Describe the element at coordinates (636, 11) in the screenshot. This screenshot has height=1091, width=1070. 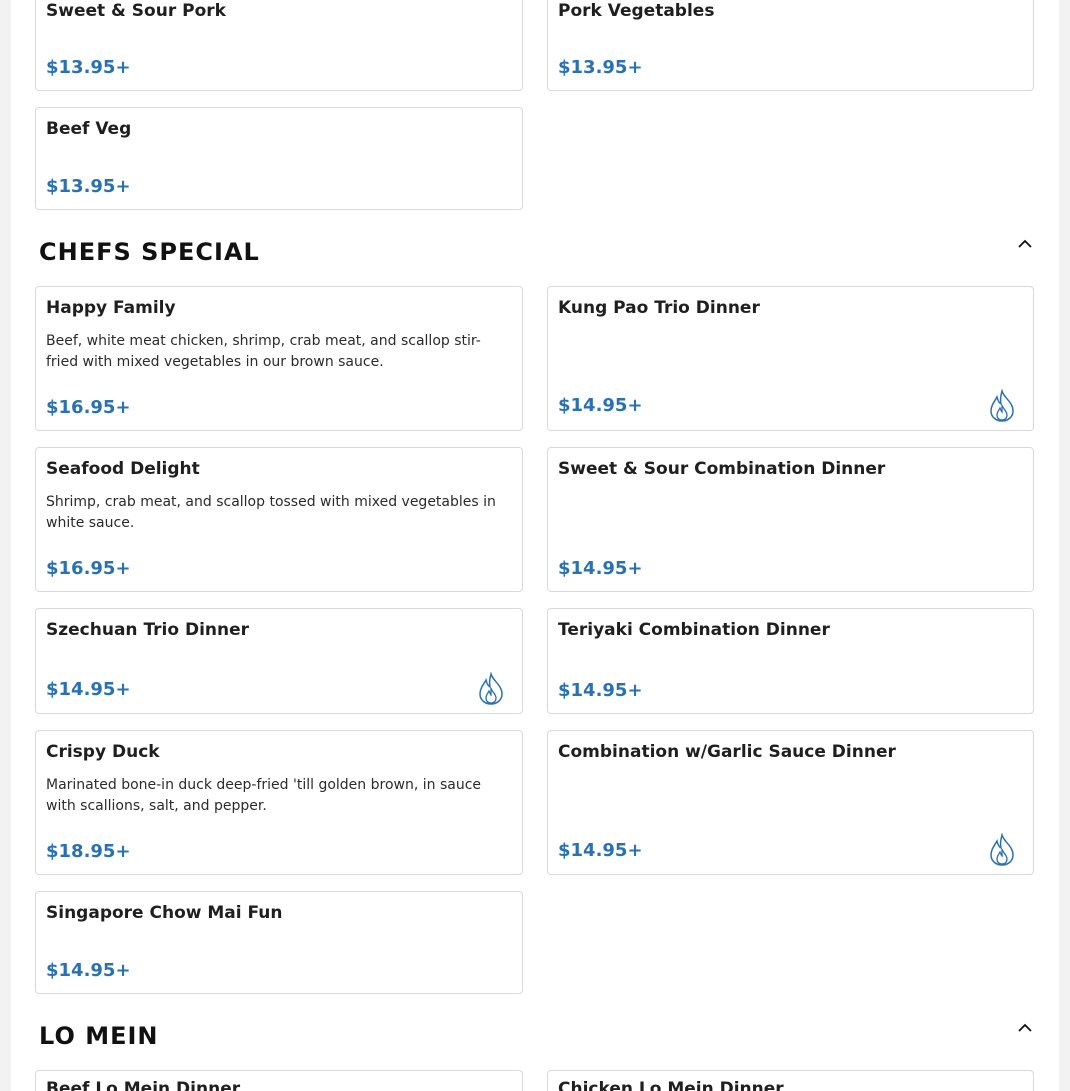
I see `item-name: Pork Vegetables` at that location.